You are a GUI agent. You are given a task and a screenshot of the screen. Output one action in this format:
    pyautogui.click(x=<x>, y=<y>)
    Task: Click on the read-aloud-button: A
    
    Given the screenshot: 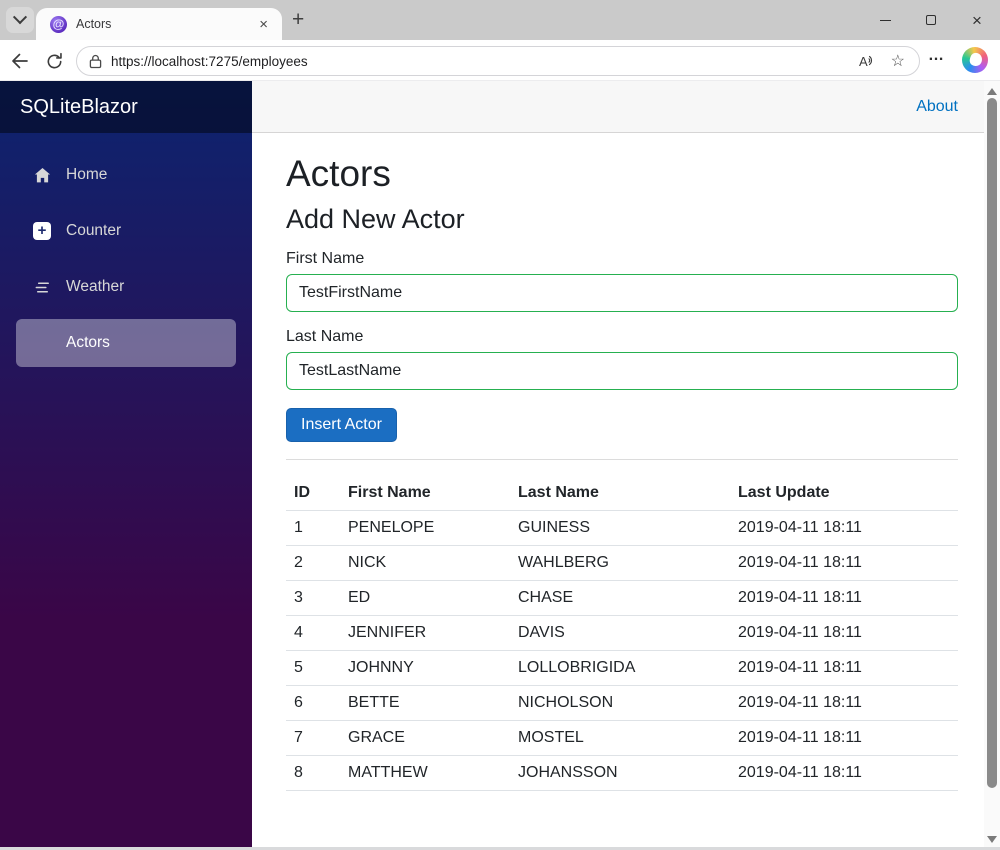 What is the action you would take?
    pyautogui.click(x=867, y=61)
    